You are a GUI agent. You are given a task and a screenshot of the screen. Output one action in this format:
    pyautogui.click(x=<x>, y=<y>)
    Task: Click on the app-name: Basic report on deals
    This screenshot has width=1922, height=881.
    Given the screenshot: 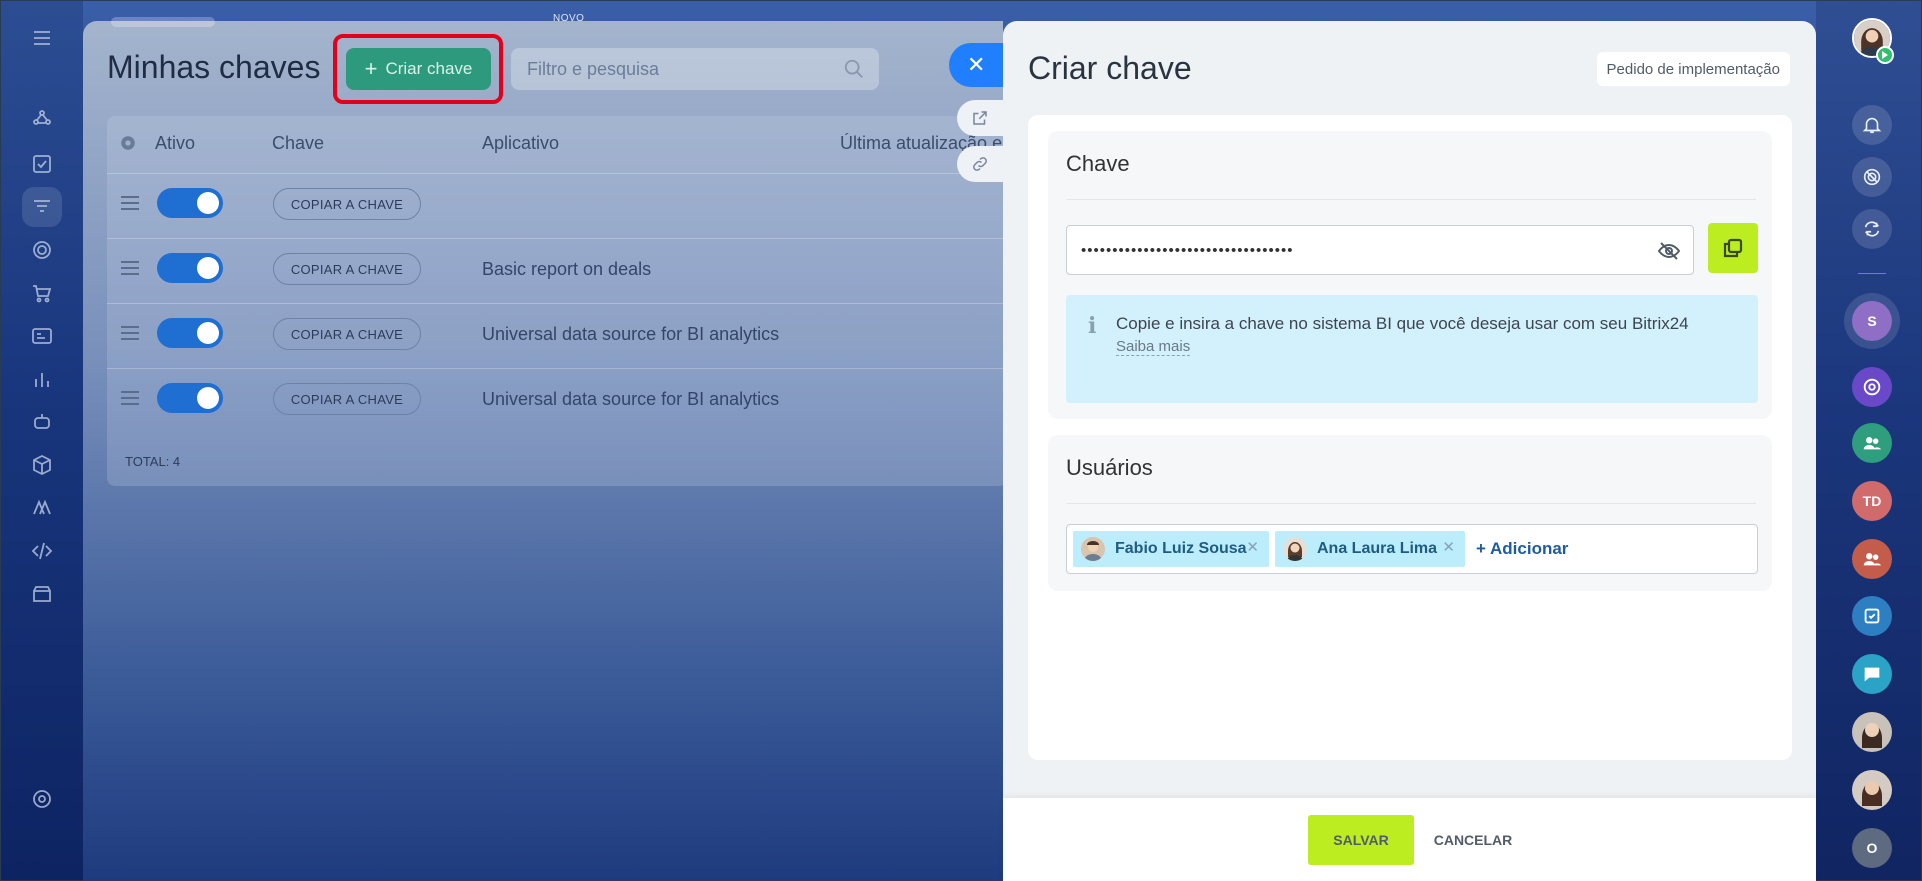 What is the action you would take?
    pyautogui.click(x=567, y=269)
    